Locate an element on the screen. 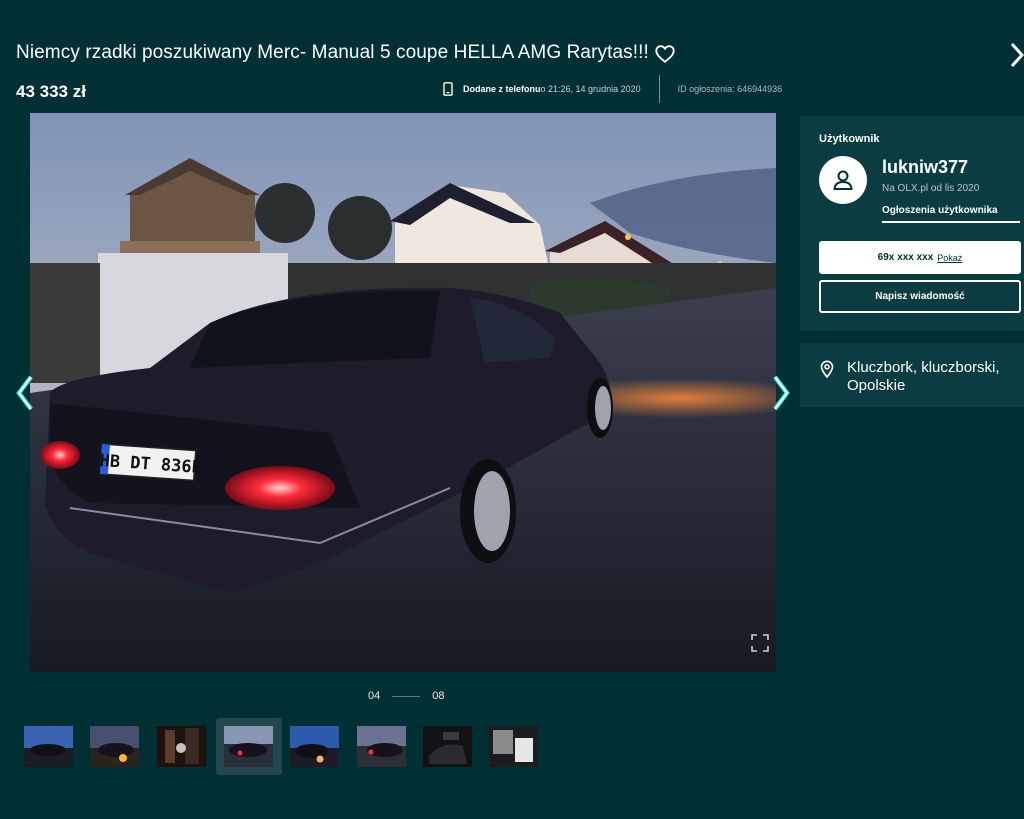  heart-icon is located at coordinates (665, 54).